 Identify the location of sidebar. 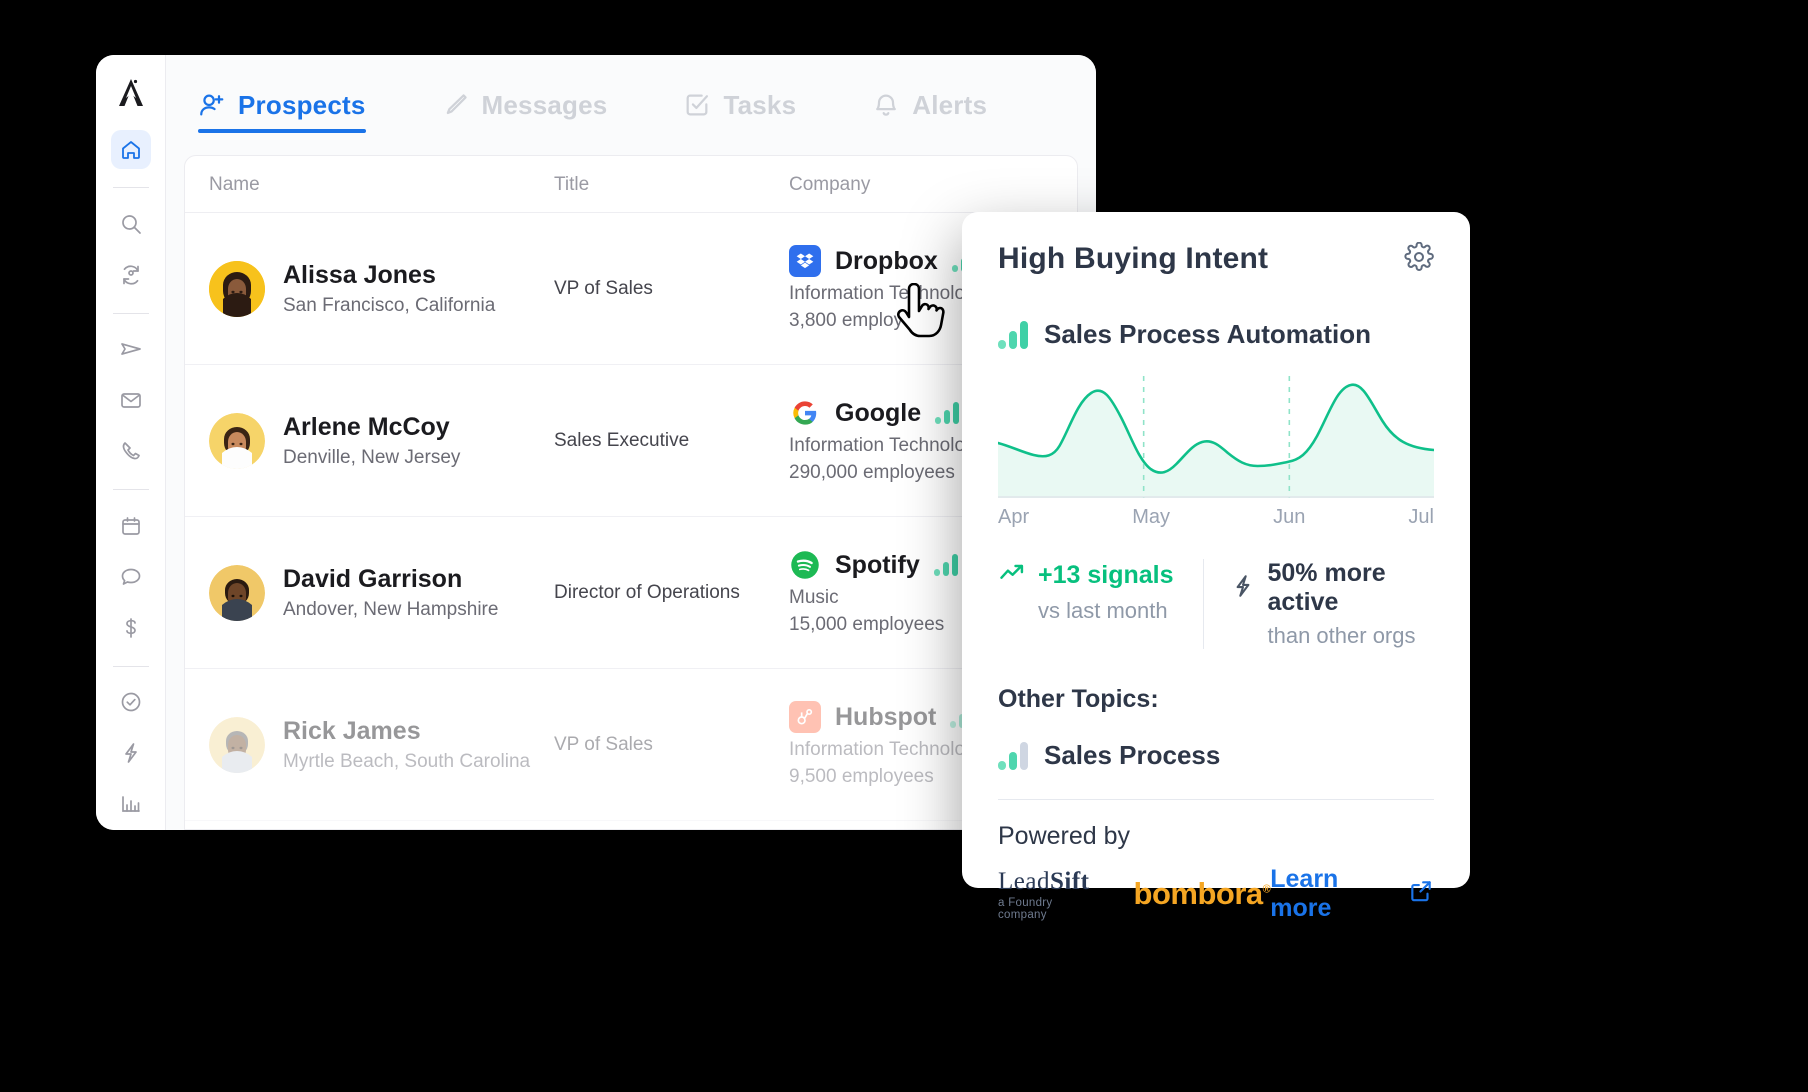
(131, 442).